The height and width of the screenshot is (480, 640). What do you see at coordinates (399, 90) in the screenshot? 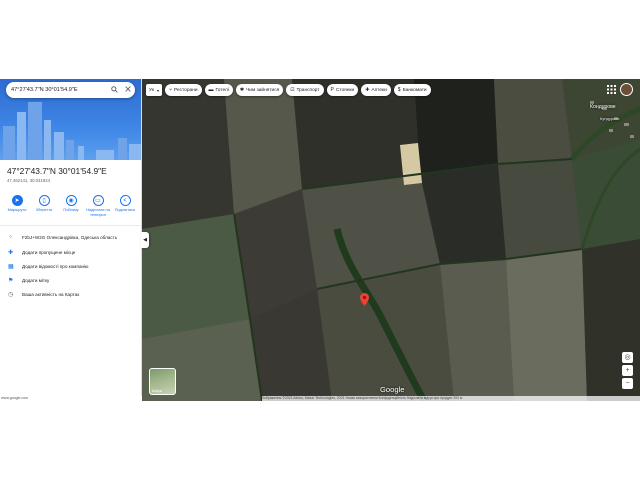
I see `atm-icon: $` at bounding box center [399, 90].